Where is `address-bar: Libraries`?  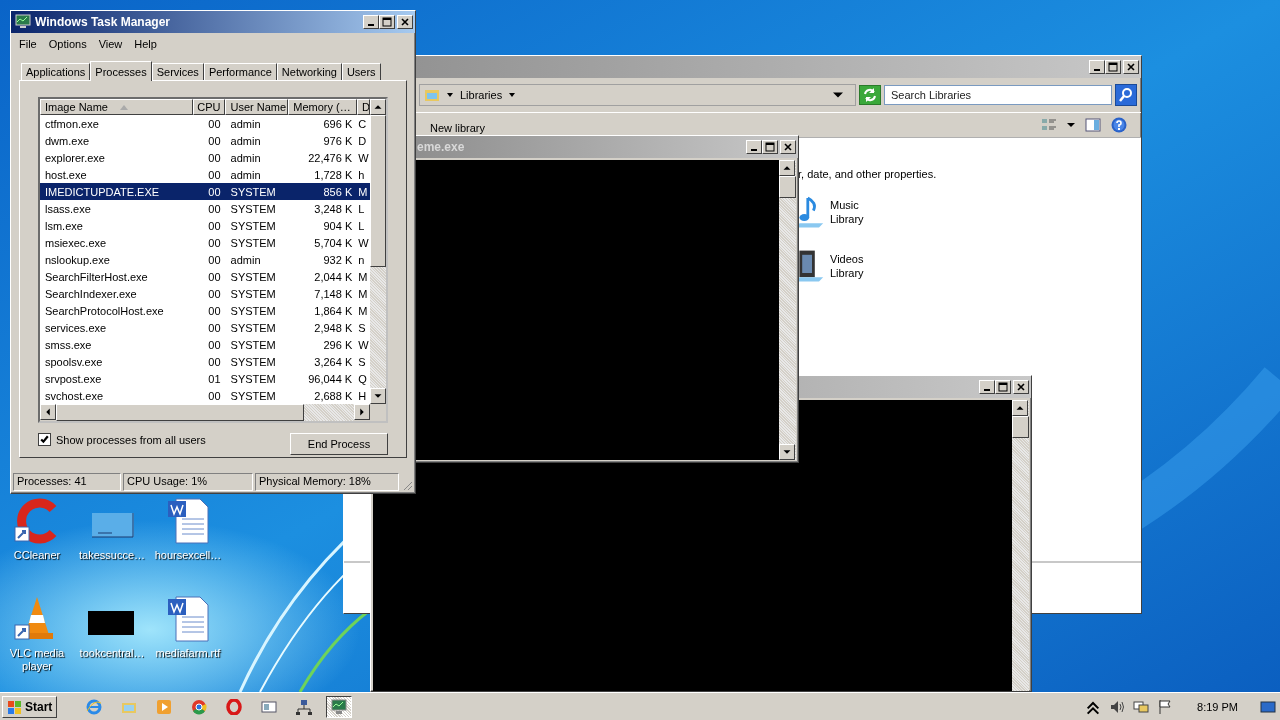
address-bar: Libraries is located at coordinates (637, 95).